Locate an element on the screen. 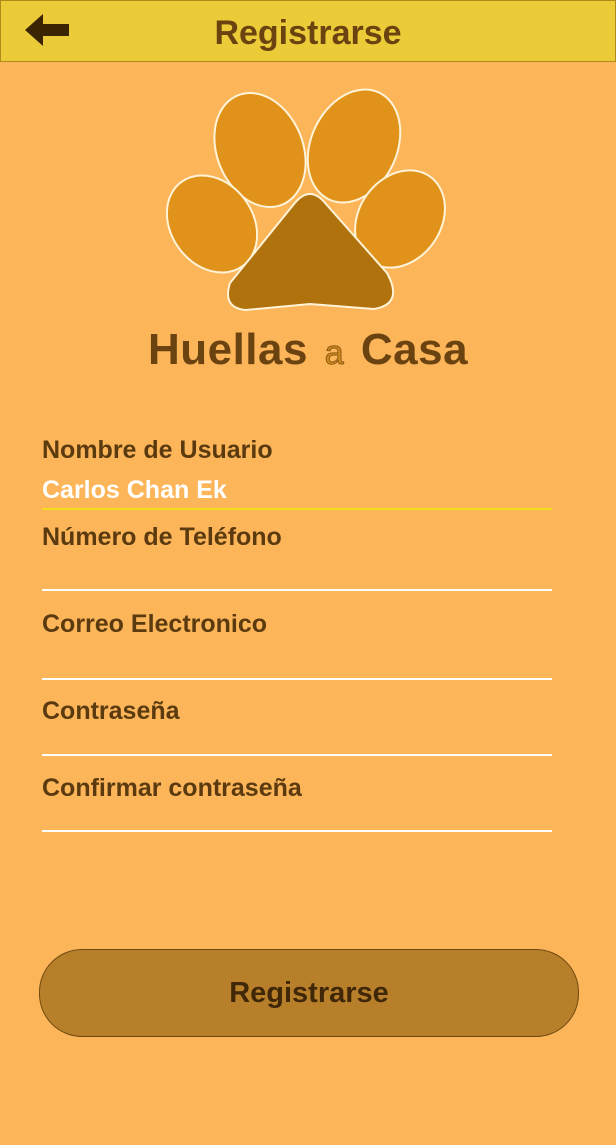 The width and height of the screenshot is (616, 1145). email-underline is located at coordinates (297, 679).